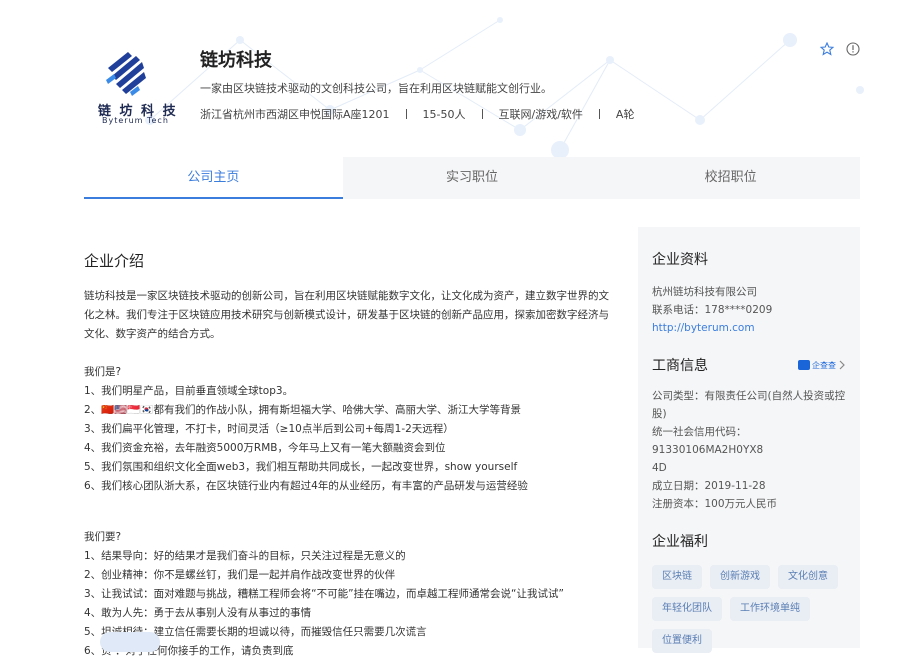 The height and width of the screenshot is (661, 900). Describe the element at coordinates (103, 372) in the screenshot. I see `who-title: 我们是?` at that location.